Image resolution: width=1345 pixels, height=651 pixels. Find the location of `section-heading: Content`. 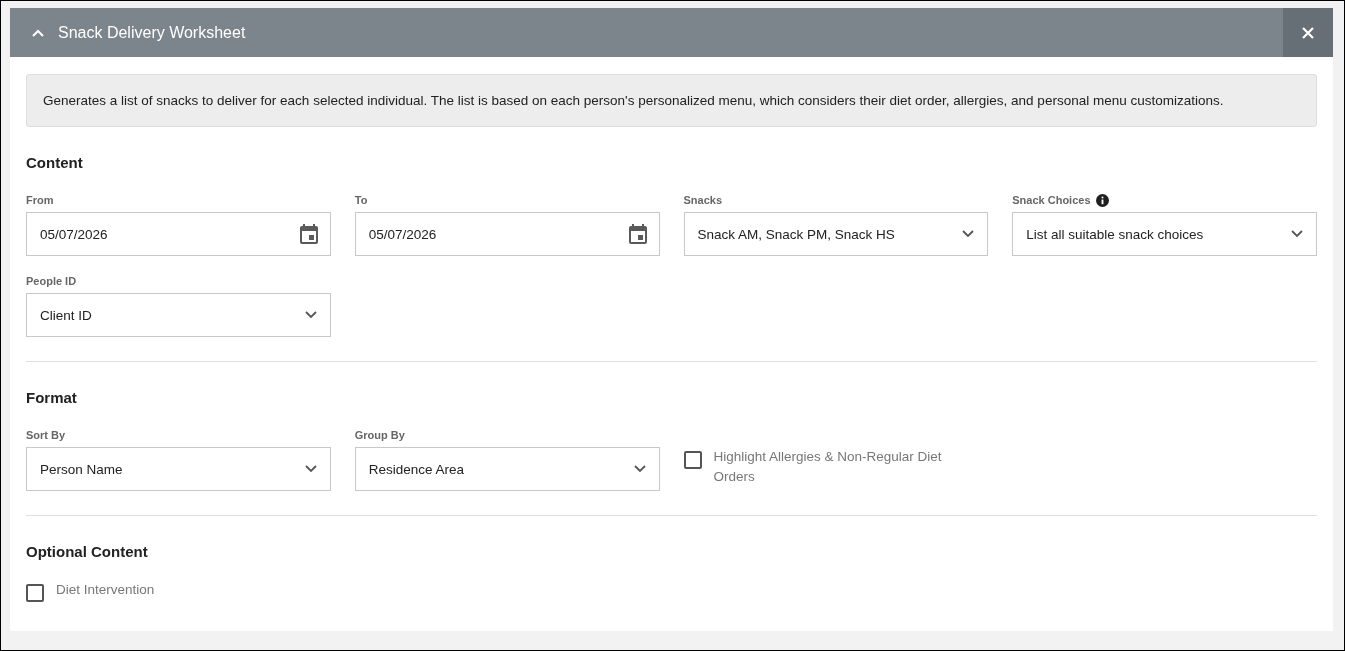

section-heading: Content is located at coordinates (54, 163).